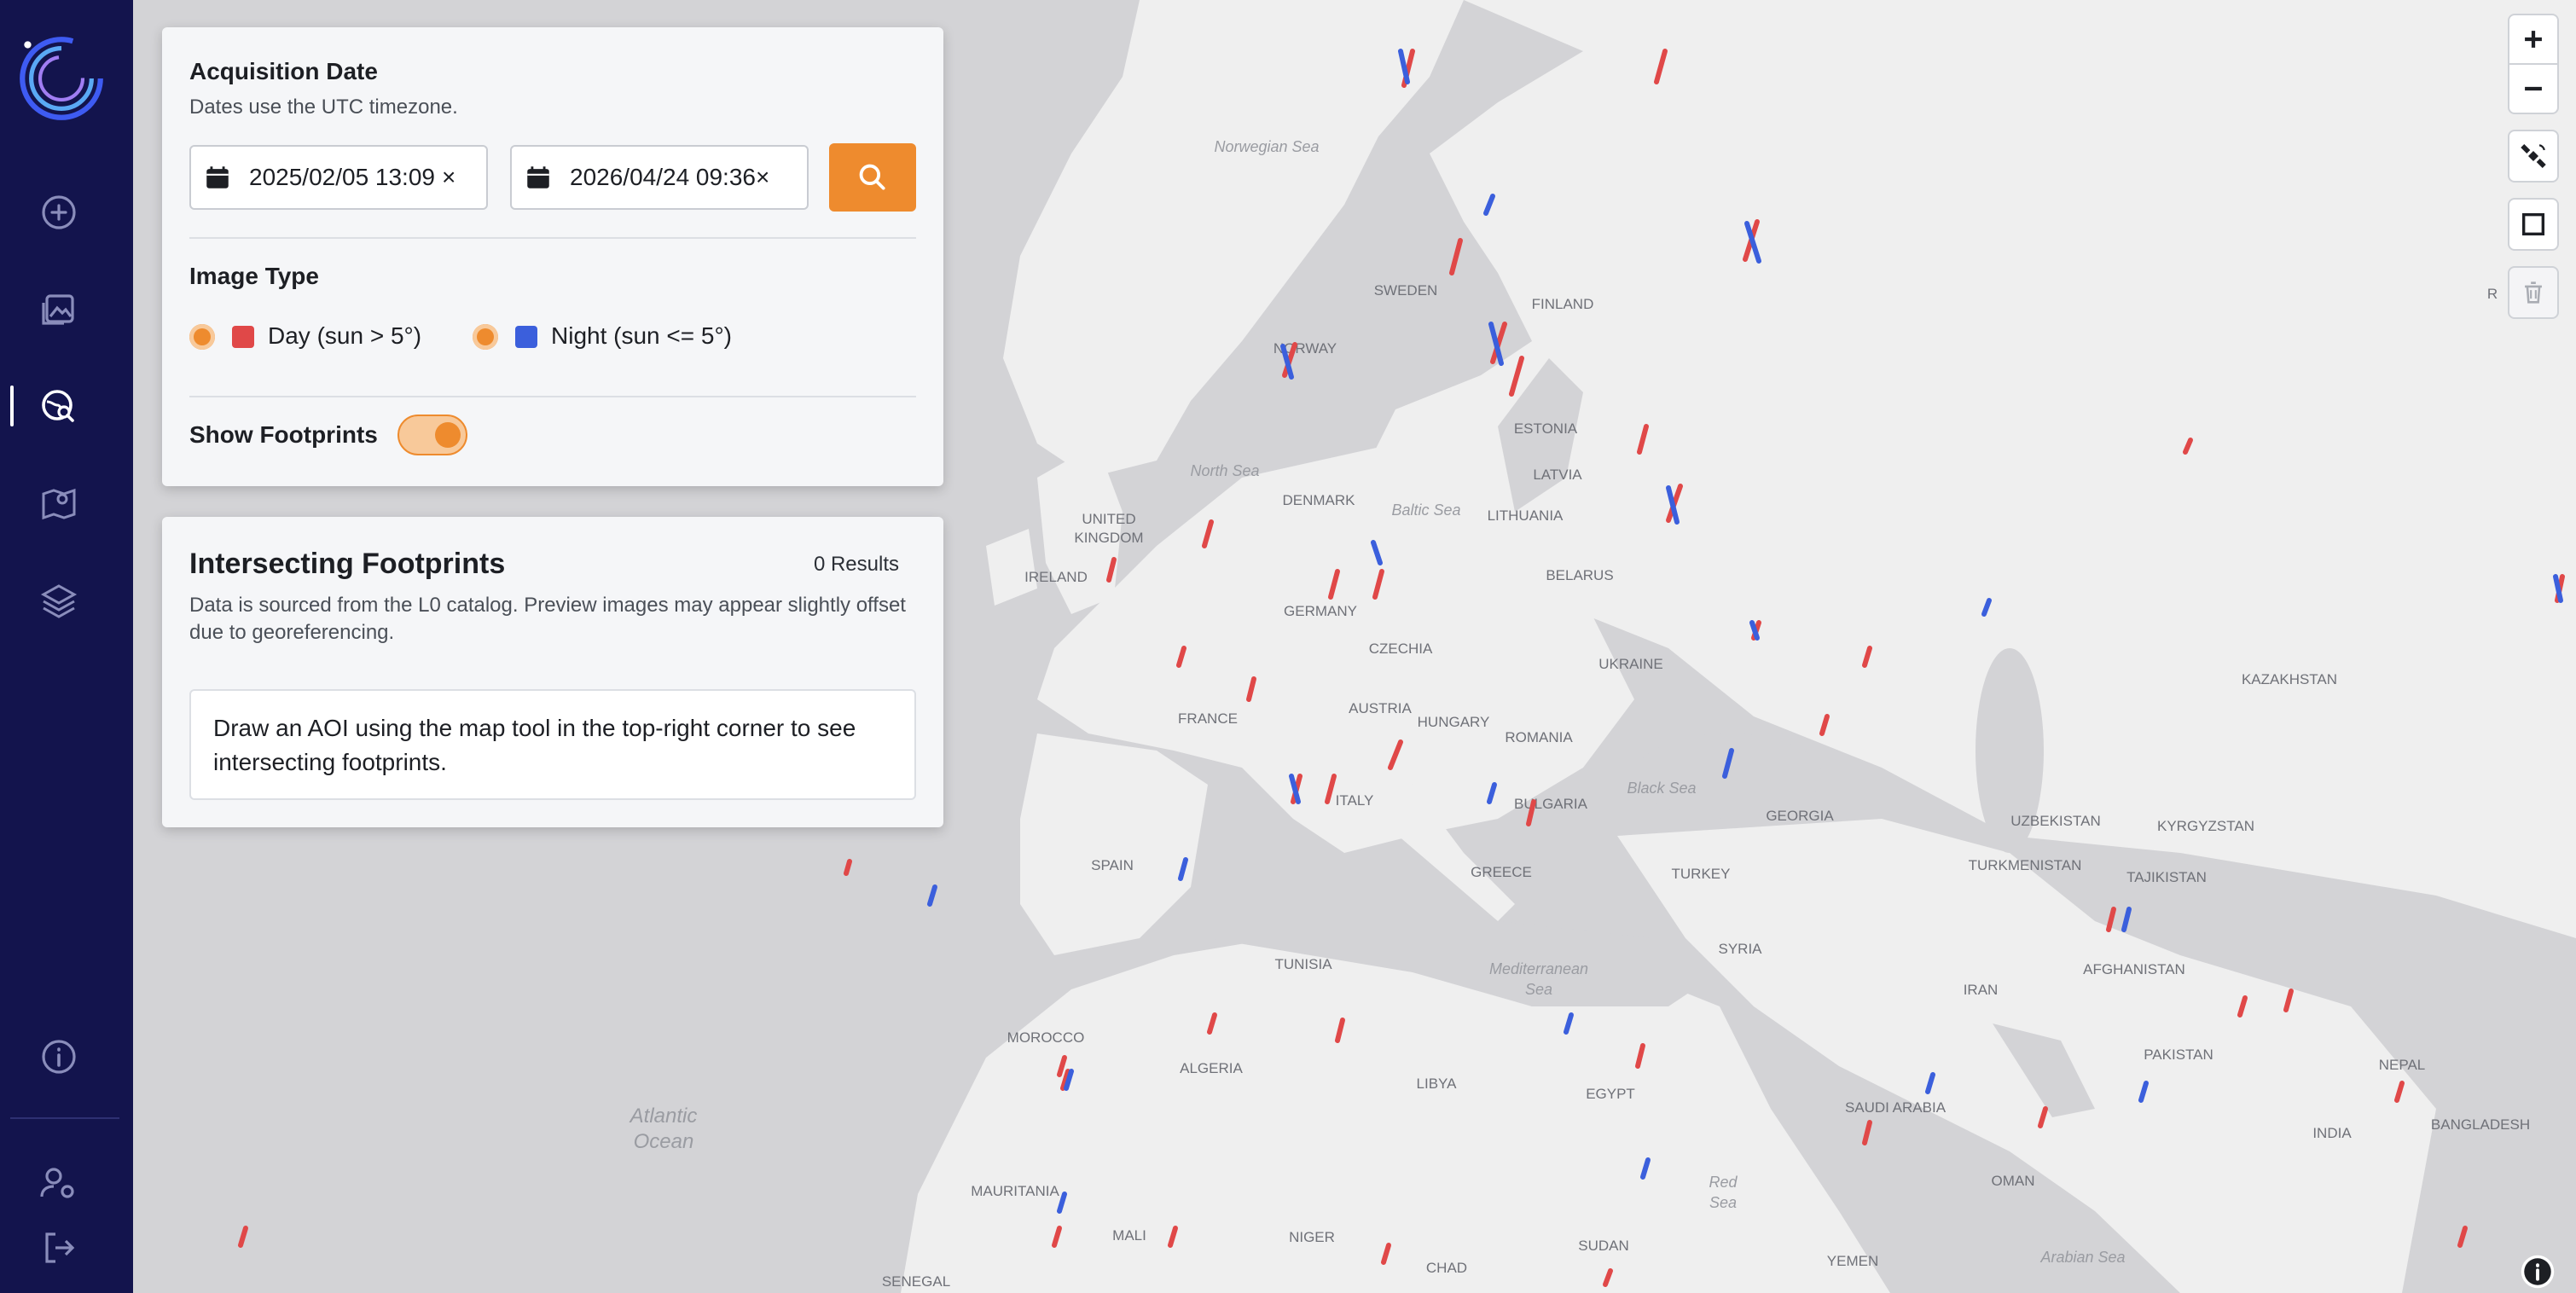 Image resolution: width=2576 pixels, height=1293 pixels. I want to click on minus-icon, so click(2533, 89).